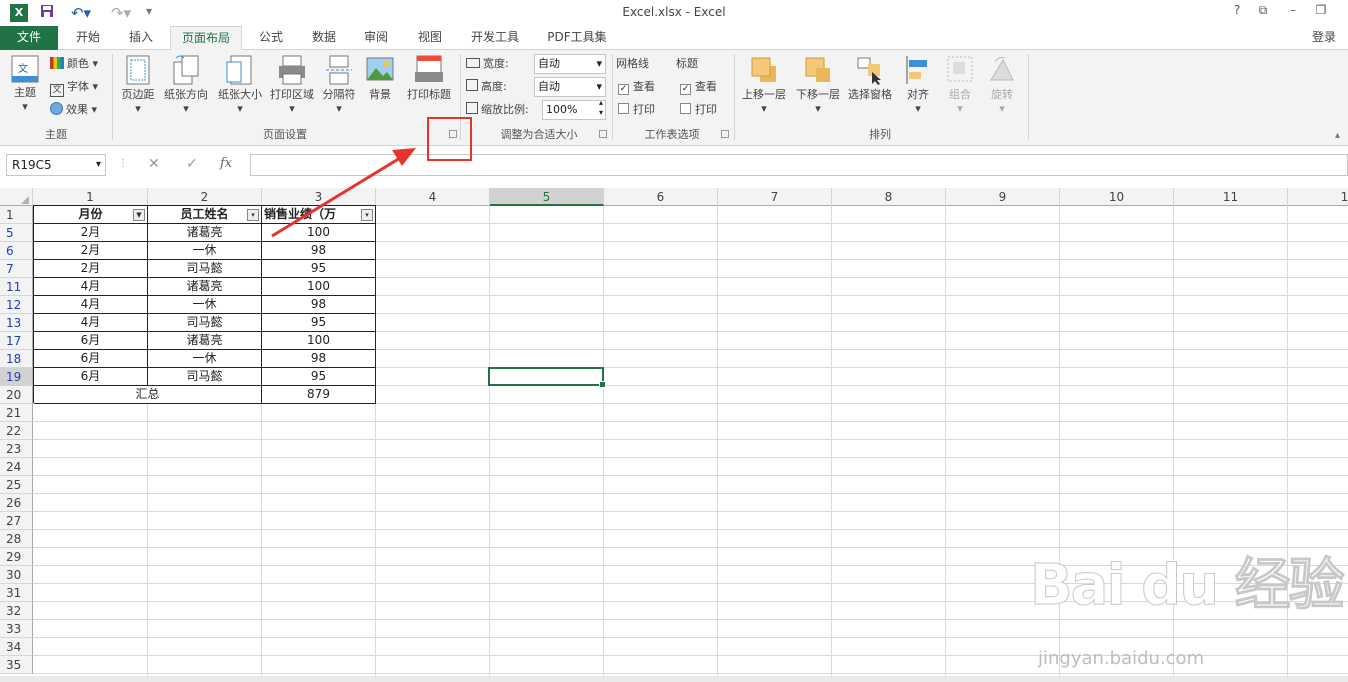 The height and width of the screenshot is (682, 1348). I want to click on row-header: 34, so click(16, 647).